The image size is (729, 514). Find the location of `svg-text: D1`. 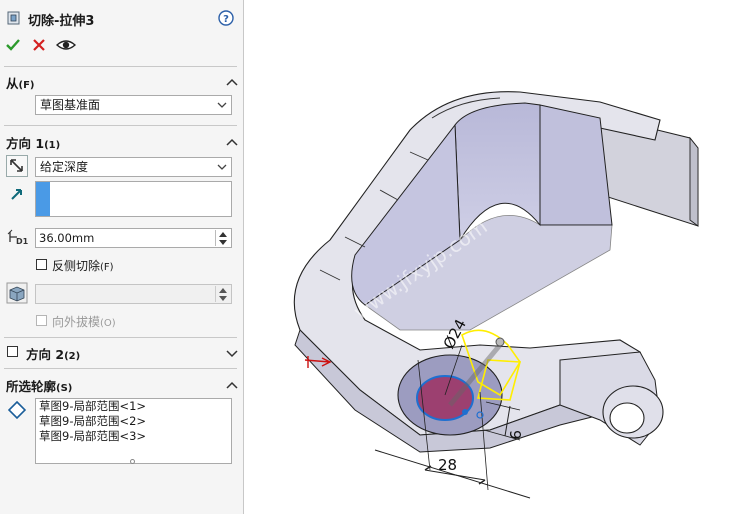

svg-text: D1 is located at coordinates (22, 241).